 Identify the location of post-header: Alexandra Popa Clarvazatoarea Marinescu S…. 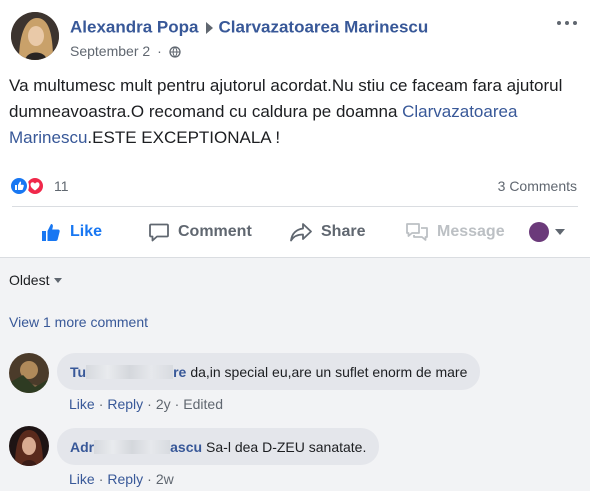
(295, 34).